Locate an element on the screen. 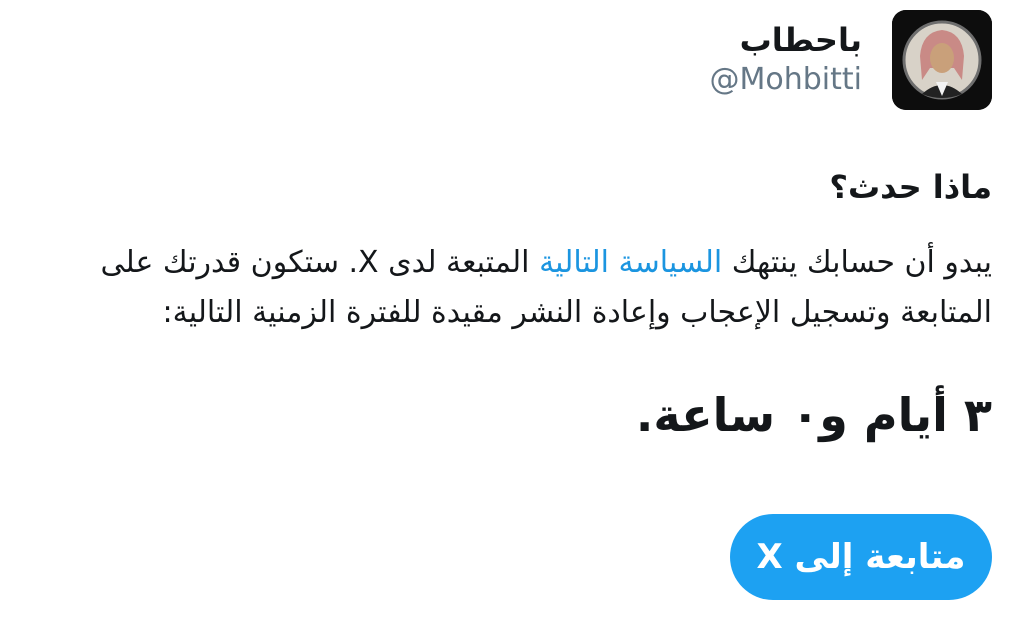 This screenshot has height=640, width=1024. restriction-duration: ٣ أيام و٠ ساعة. is located at coordinates (813, 415).